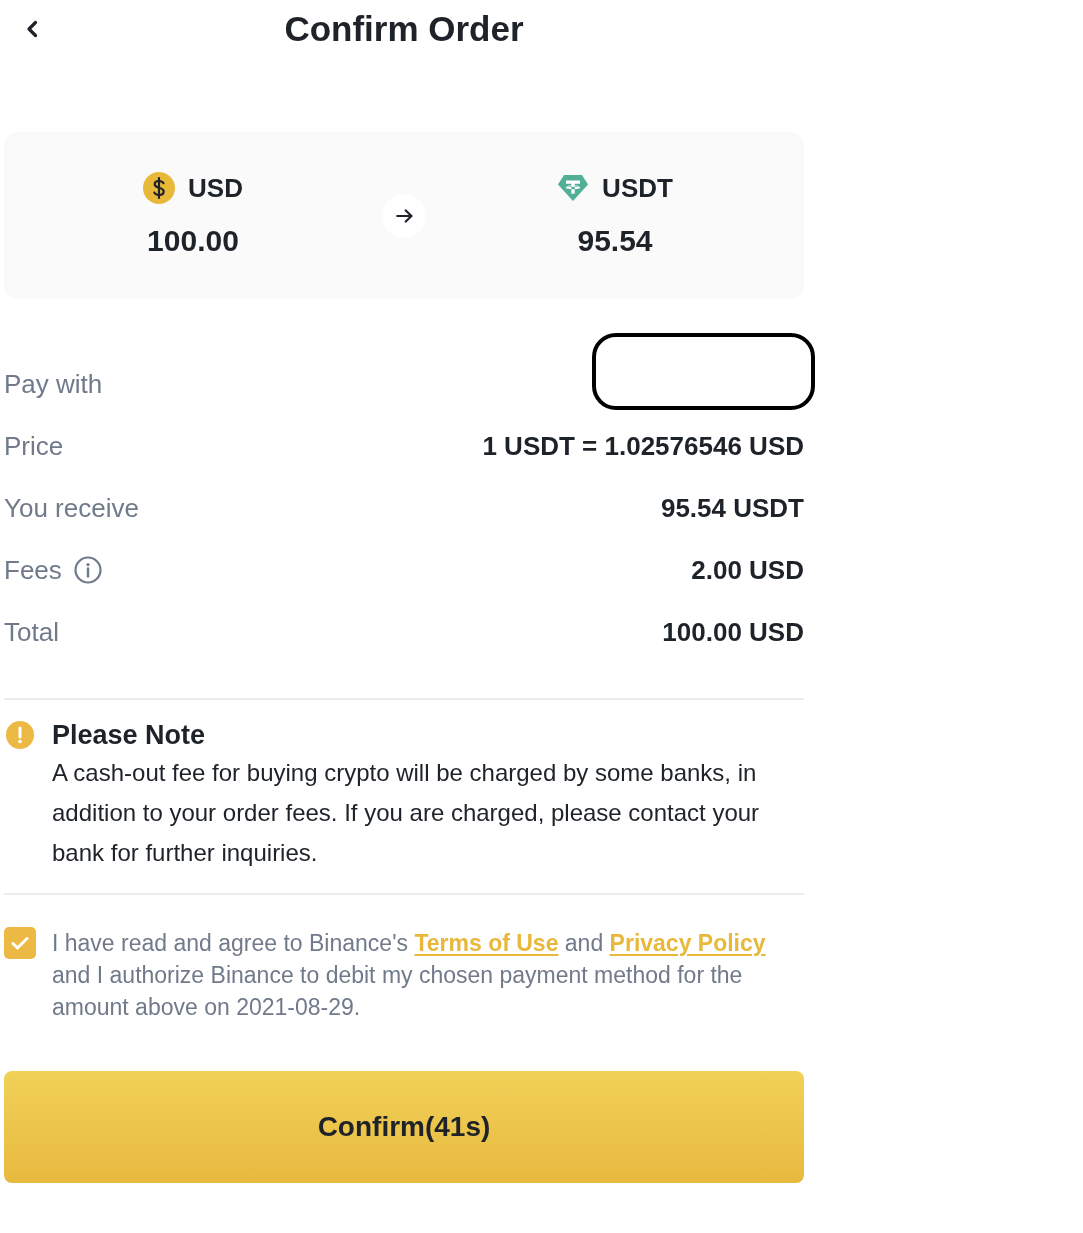 The image size is (1083, 1233). I want to click on info-icon, so click(87, 570).